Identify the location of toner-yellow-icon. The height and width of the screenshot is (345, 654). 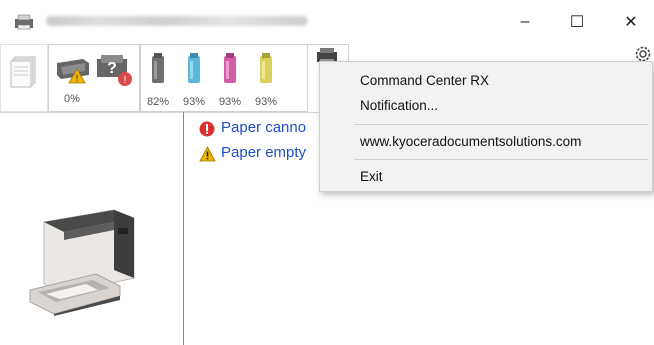
(266, 68).